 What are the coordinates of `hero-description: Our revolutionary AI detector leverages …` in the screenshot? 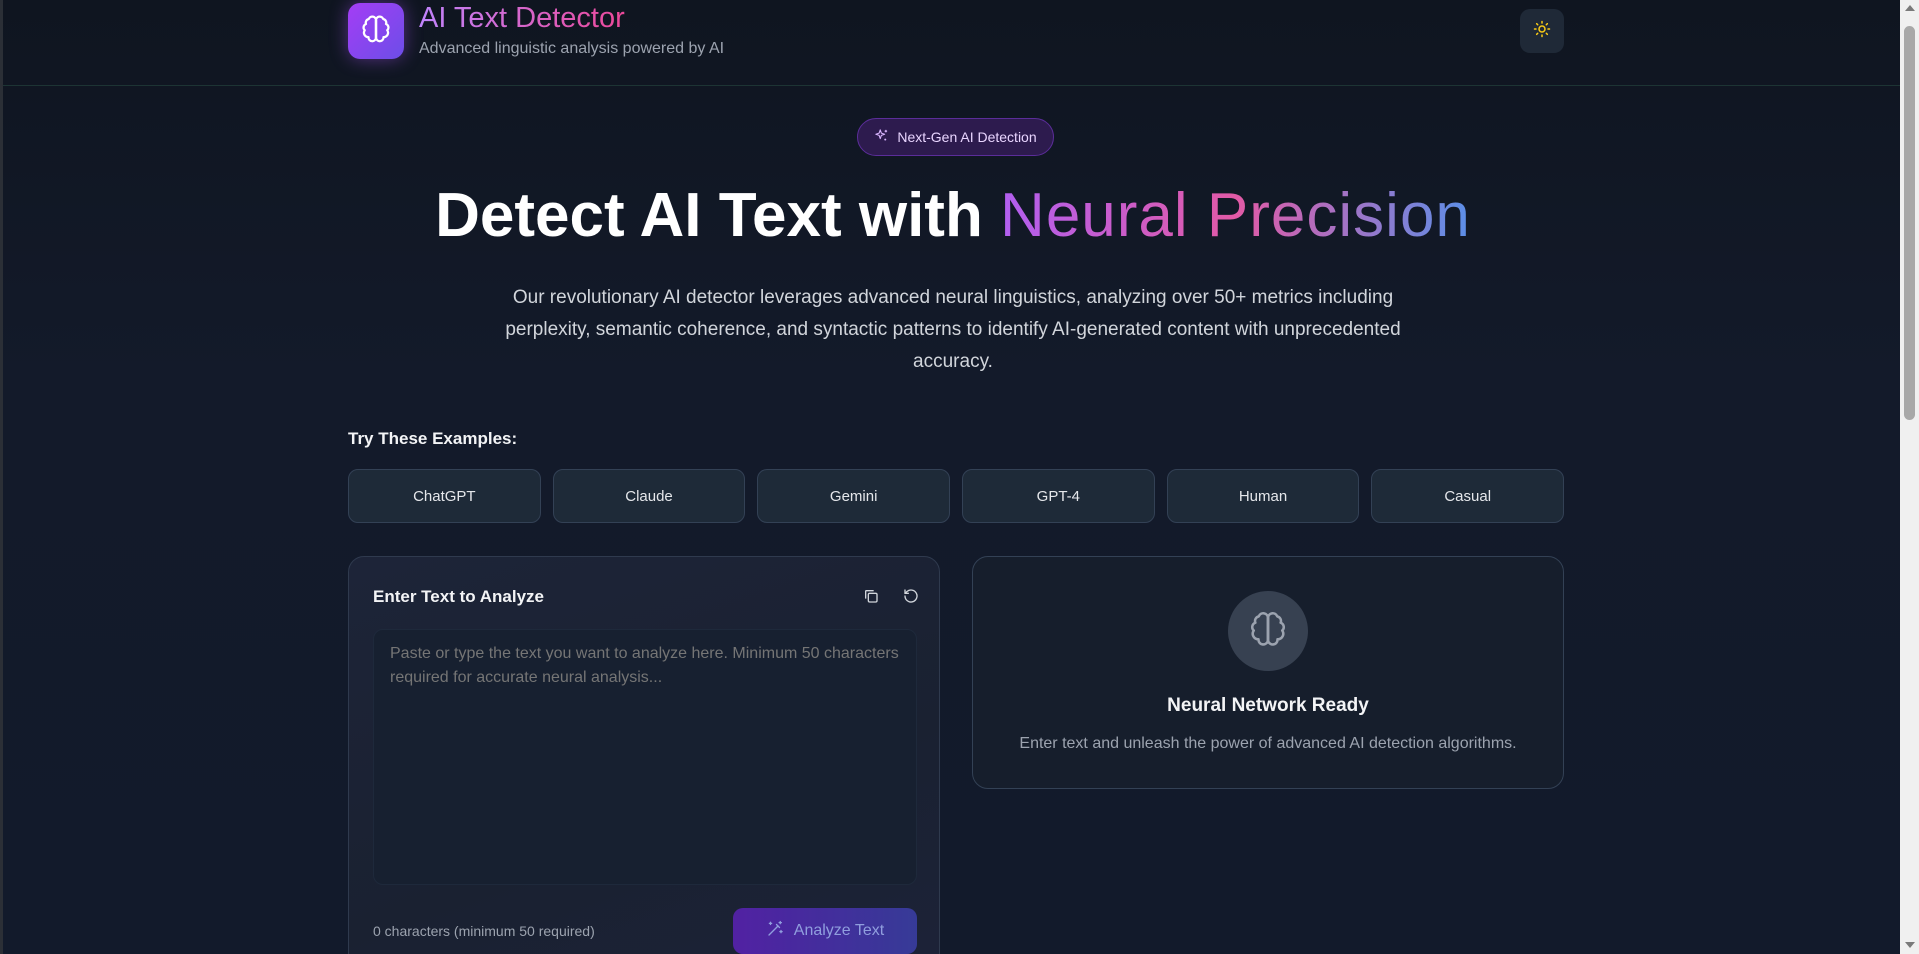 It's located at (953, 329).